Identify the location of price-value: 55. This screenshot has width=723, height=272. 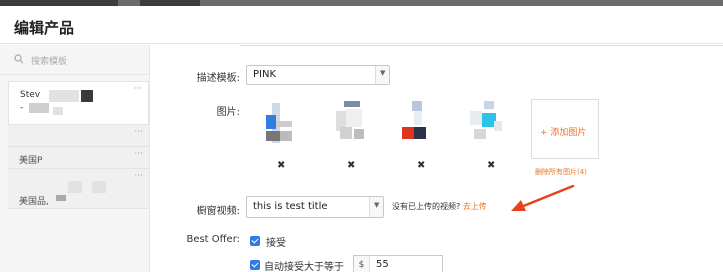
(382, 264).